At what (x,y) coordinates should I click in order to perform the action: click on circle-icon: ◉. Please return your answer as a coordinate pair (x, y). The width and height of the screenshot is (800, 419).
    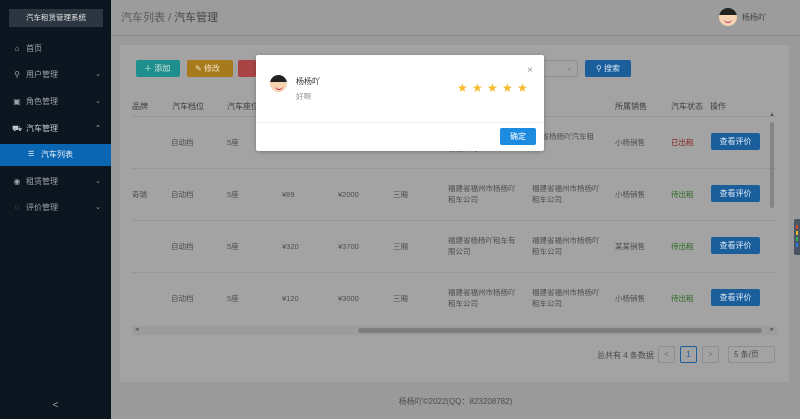
    Looking at the image, I should click on (17, 181).